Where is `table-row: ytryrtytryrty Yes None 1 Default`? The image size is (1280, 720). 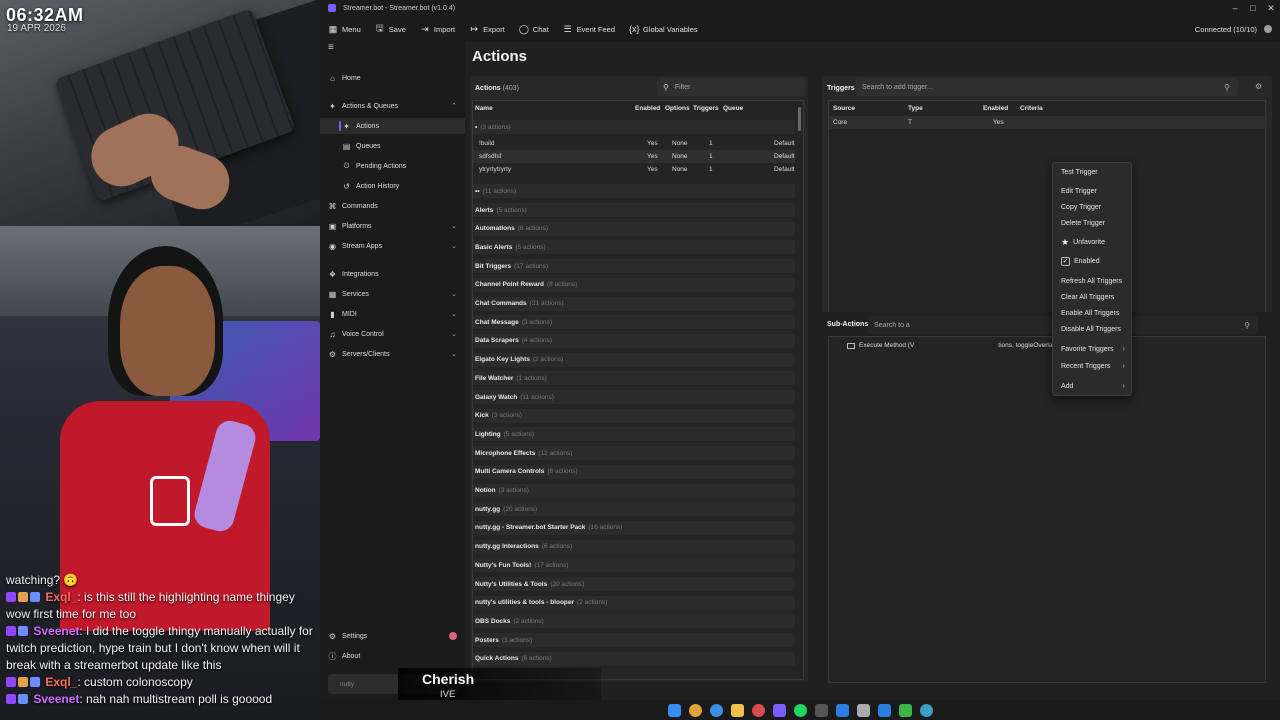
table-row: ytryrtytryrty Yes None 1 Default is located at coordinates (634, 169).